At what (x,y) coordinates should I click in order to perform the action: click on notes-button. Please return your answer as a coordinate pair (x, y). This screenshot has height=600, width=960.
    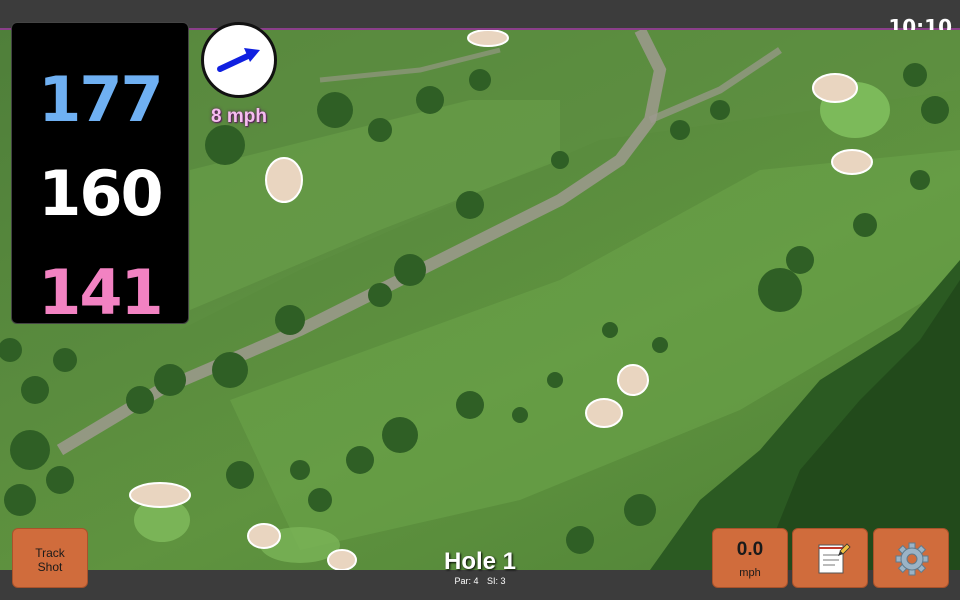
    Looking at the image, I should click on (830, 558).